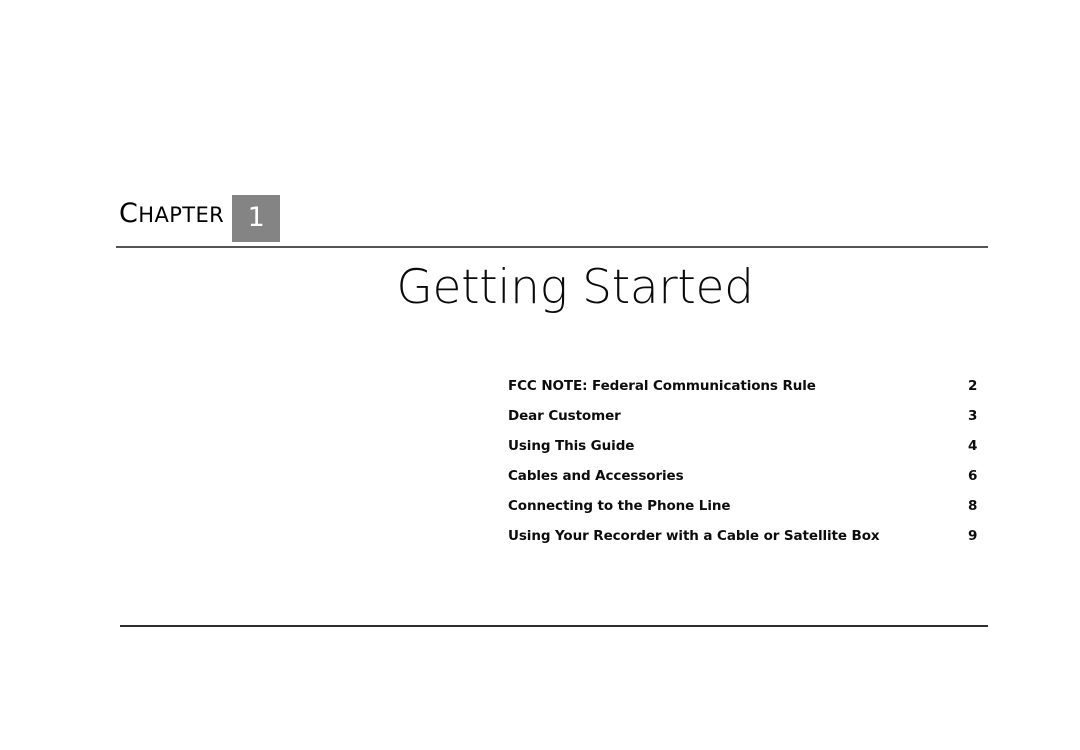 The width and height of the screenshot is (1080, 750). What do you see at coordinates (748, 423) in the screenshot?
I see `list-item: Dear Customer 3` at bounding box center [748, 423].